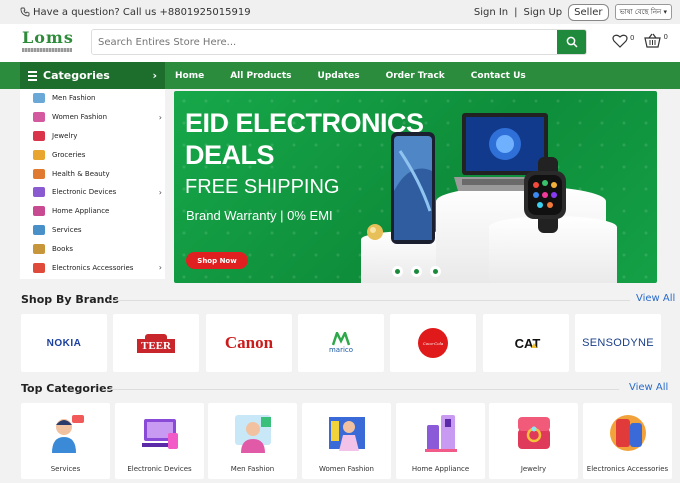  I want to click on nav-link-contact-us: Contact Us, so click(498, 76).